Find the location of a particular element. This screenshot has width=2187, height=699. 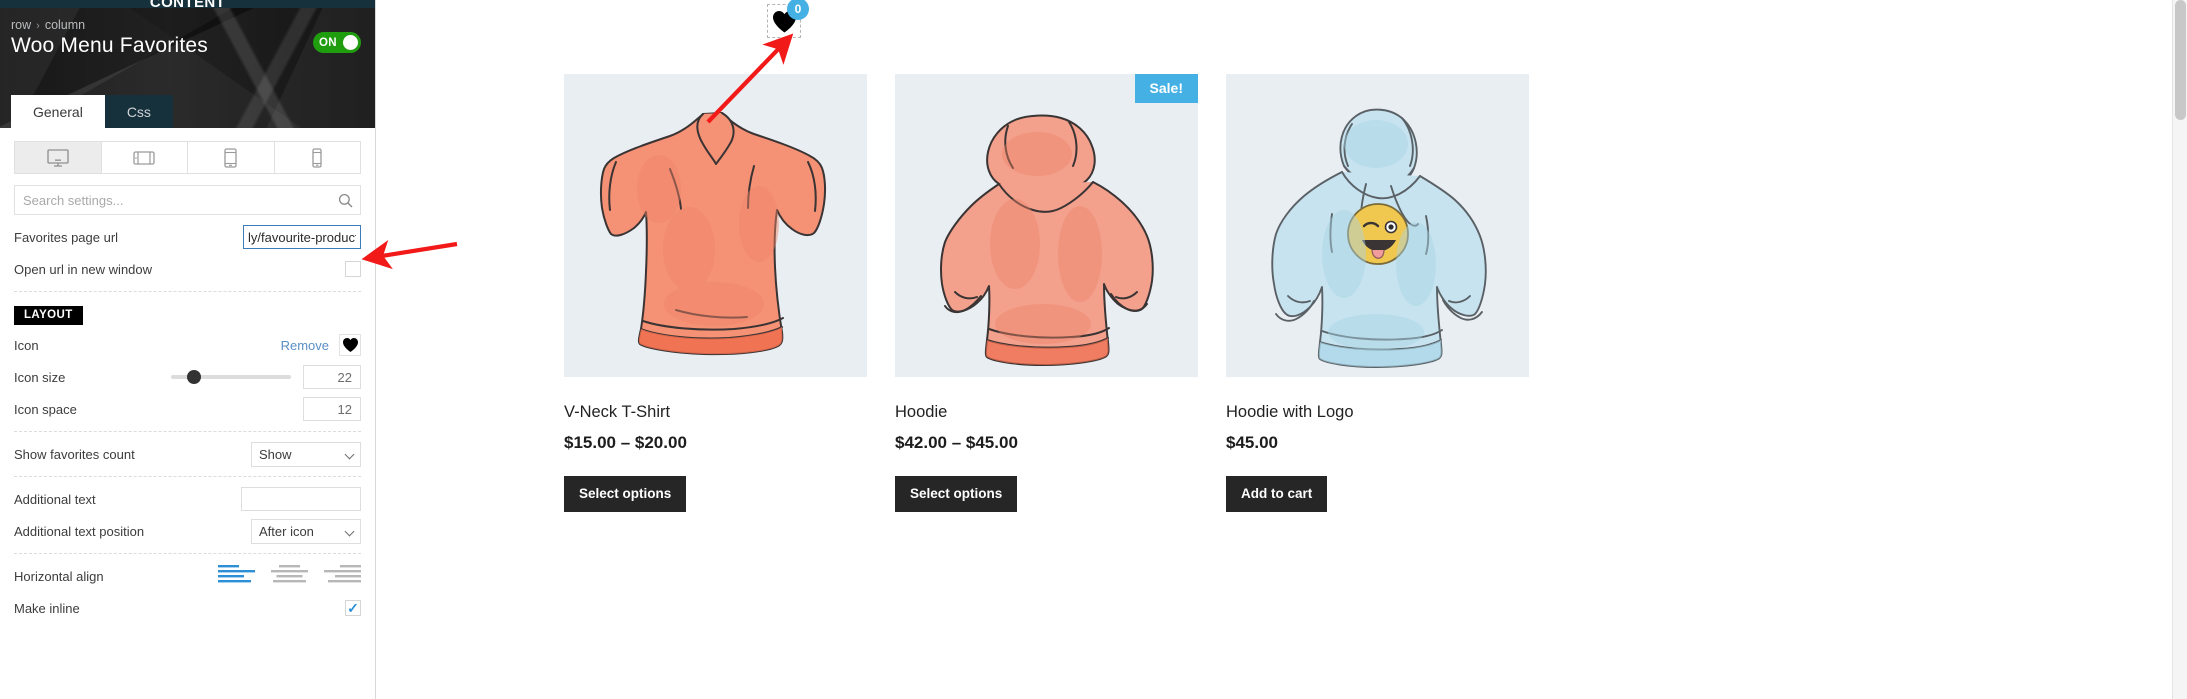

icon-space-row: Icon space is located at coordinates (187, 409).